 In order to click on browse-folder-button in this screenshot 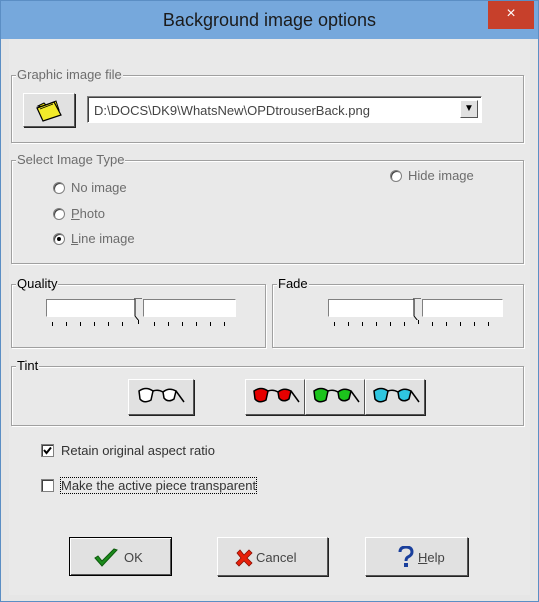, I will do `click(49, 110)`.